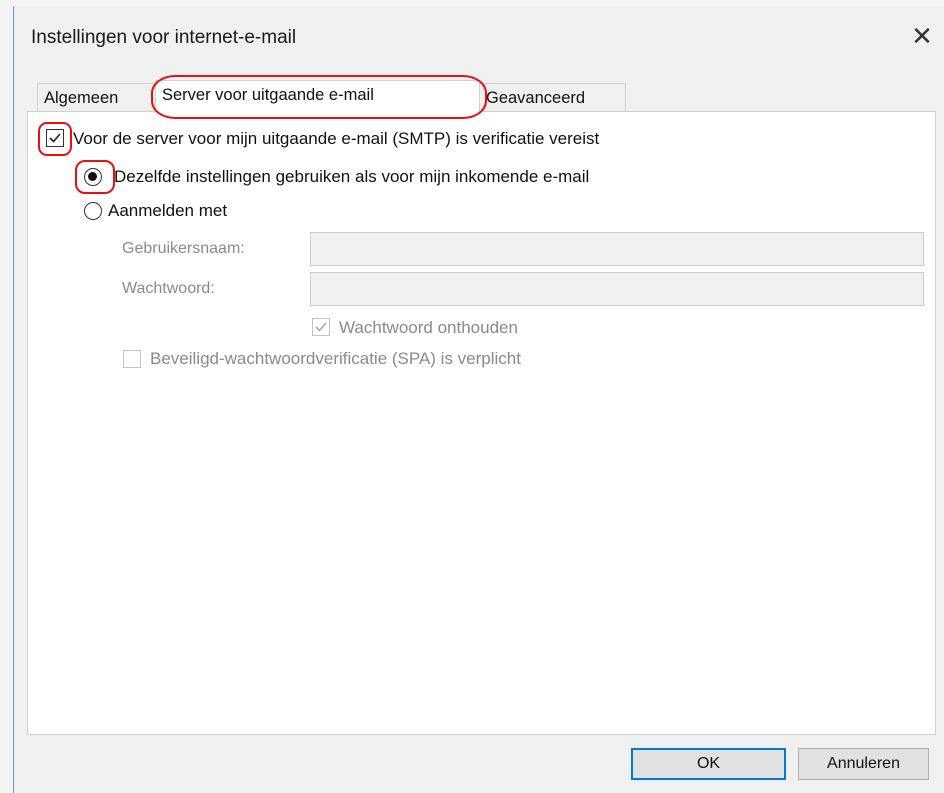 This screenshot has height=793, width=944. Describe the element at coordinates (7, 396) in the screenshot. I see `background-window-edge` at that location.